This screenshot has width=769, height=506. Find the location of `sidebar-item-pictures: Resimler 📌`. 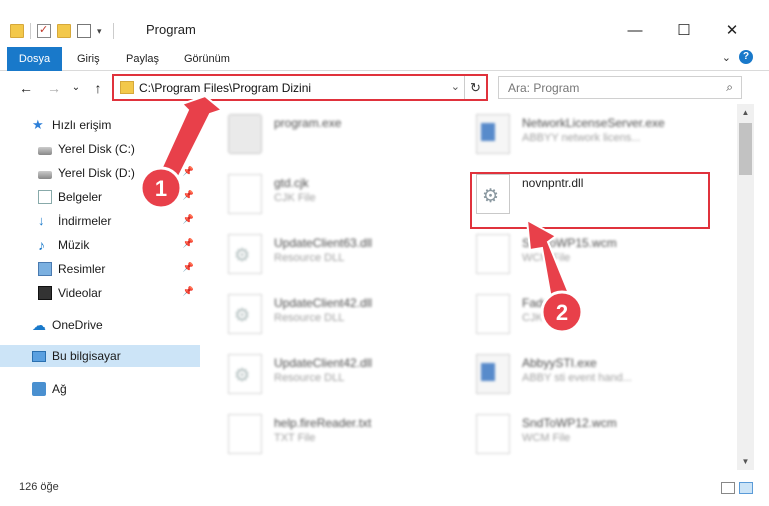

sidebar-item-pictures: Resimler 📌 is located at coordinates (100, 269).